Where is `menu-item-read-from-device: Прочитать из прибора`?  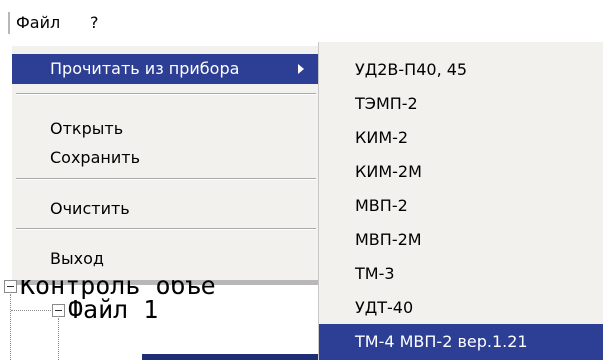
menu-item-read-from-device: Прочитать из прибора is located at coordinates (166, 69).